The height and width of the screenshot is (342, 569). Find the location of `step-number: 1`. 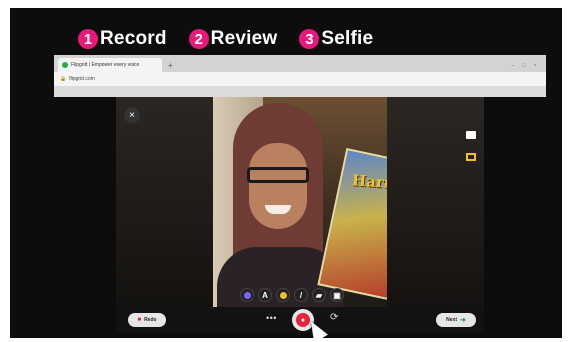

step-number: 1 is located at coordinates (88, 39).